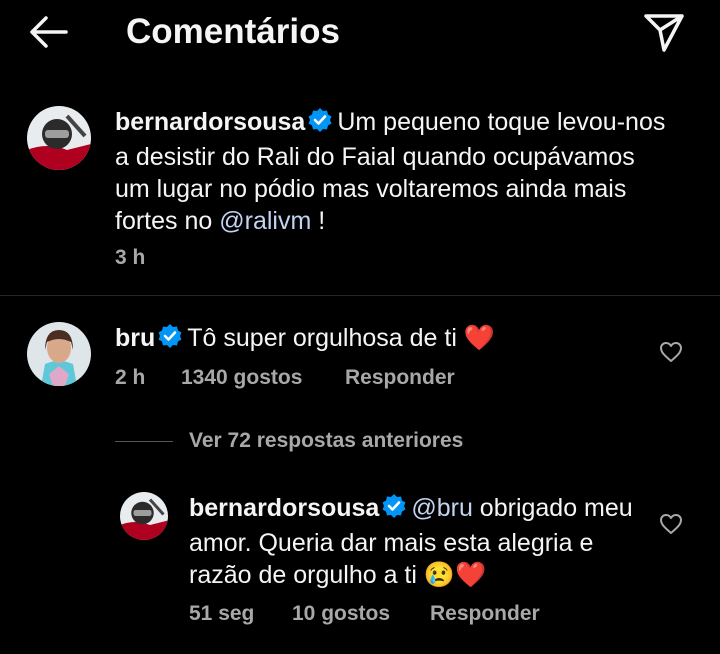 The height and width of the screenshot is (654, 720). I want to click on back-button, so click(48, 32).